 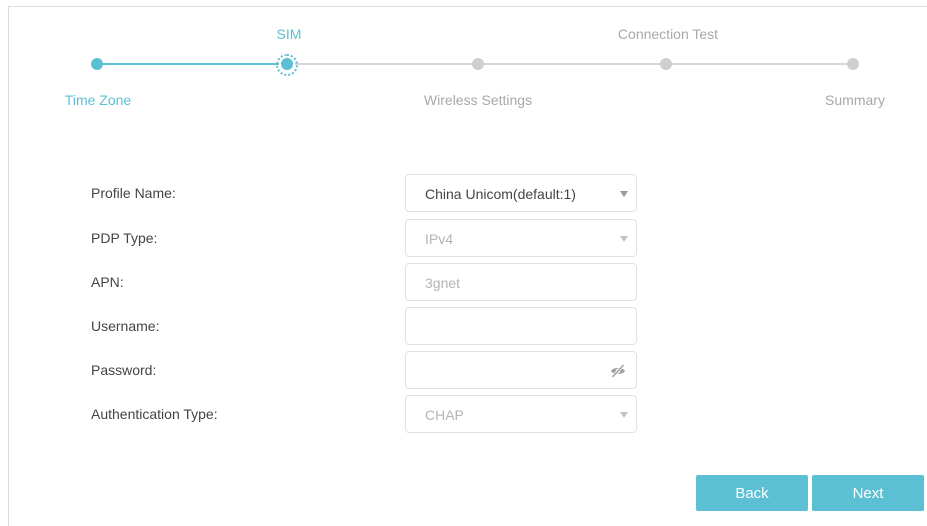 I want to click on back-button: Back, so click(x=752, y=493).